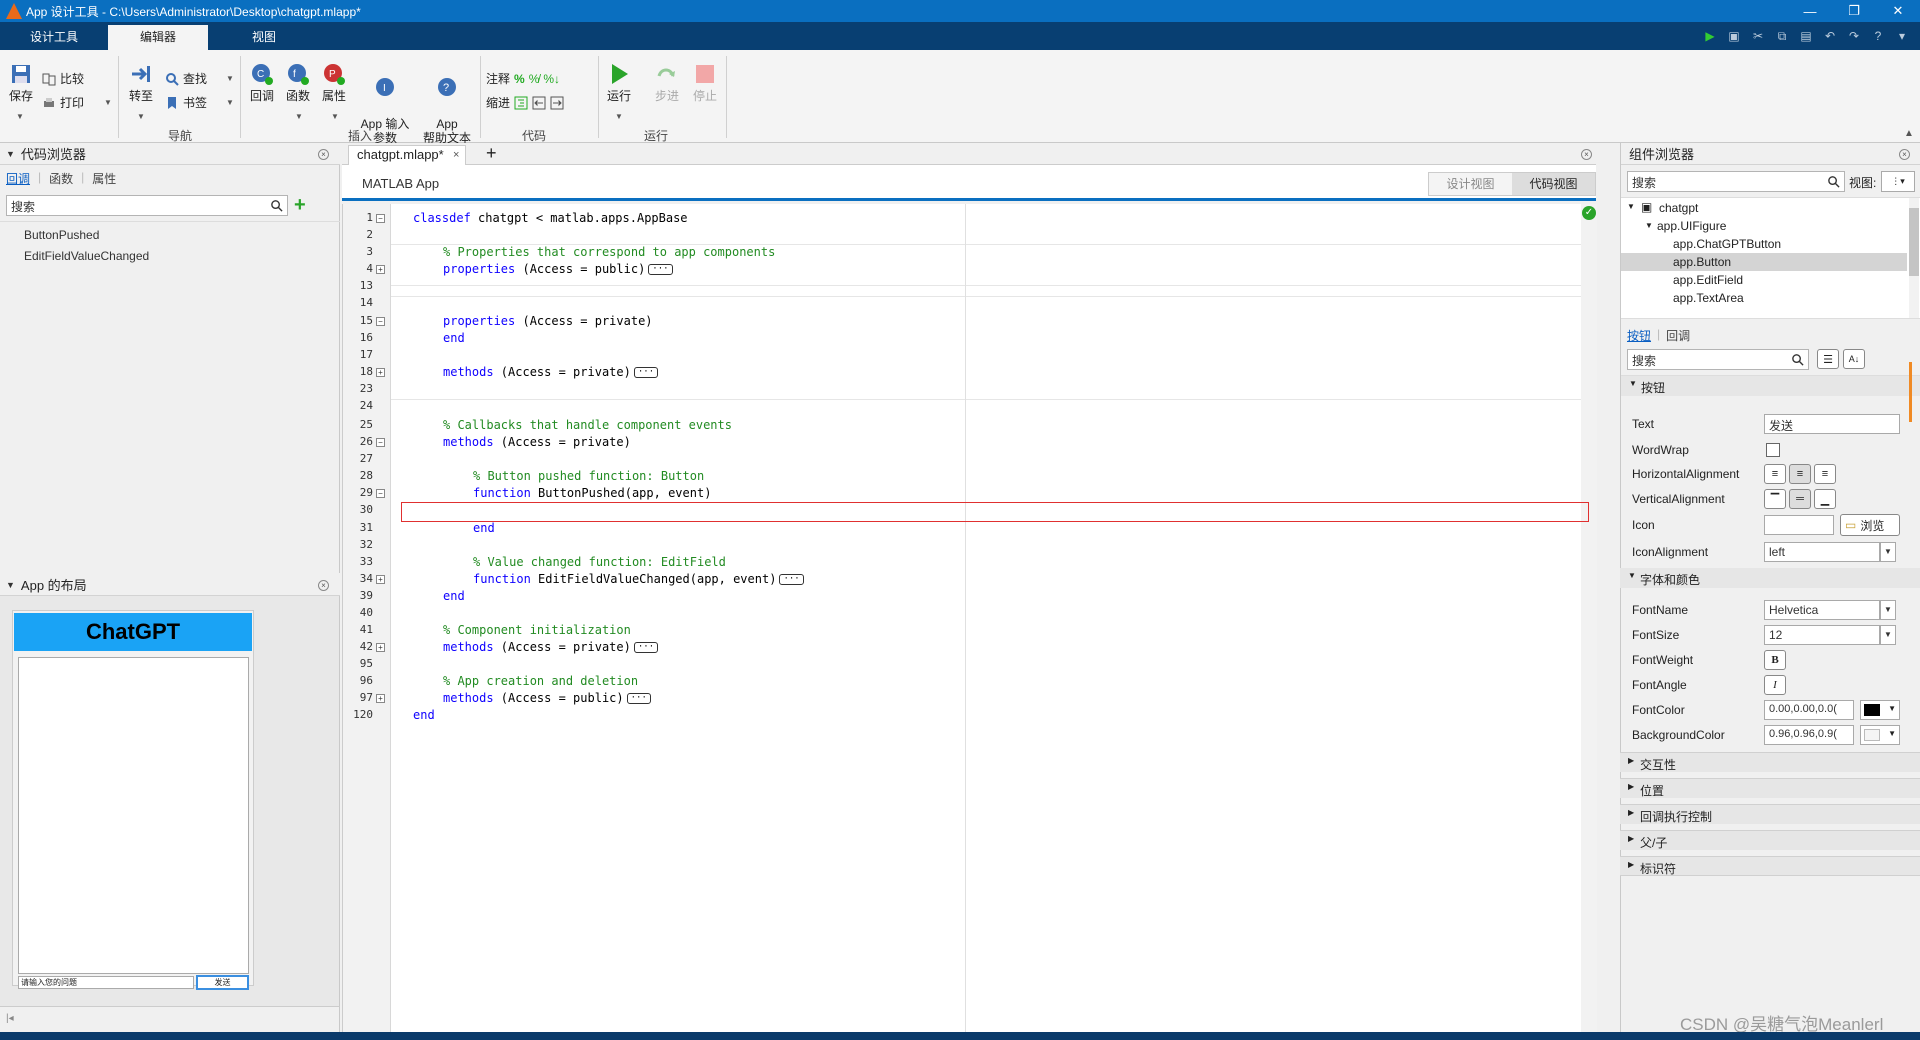 This screenshot has width=1920, height=1040. Describe the element at coordinates (1809, 735) in the screenshot. I see `prop-bgcolor-input: 0.96,0.96,0.9(` at that location.